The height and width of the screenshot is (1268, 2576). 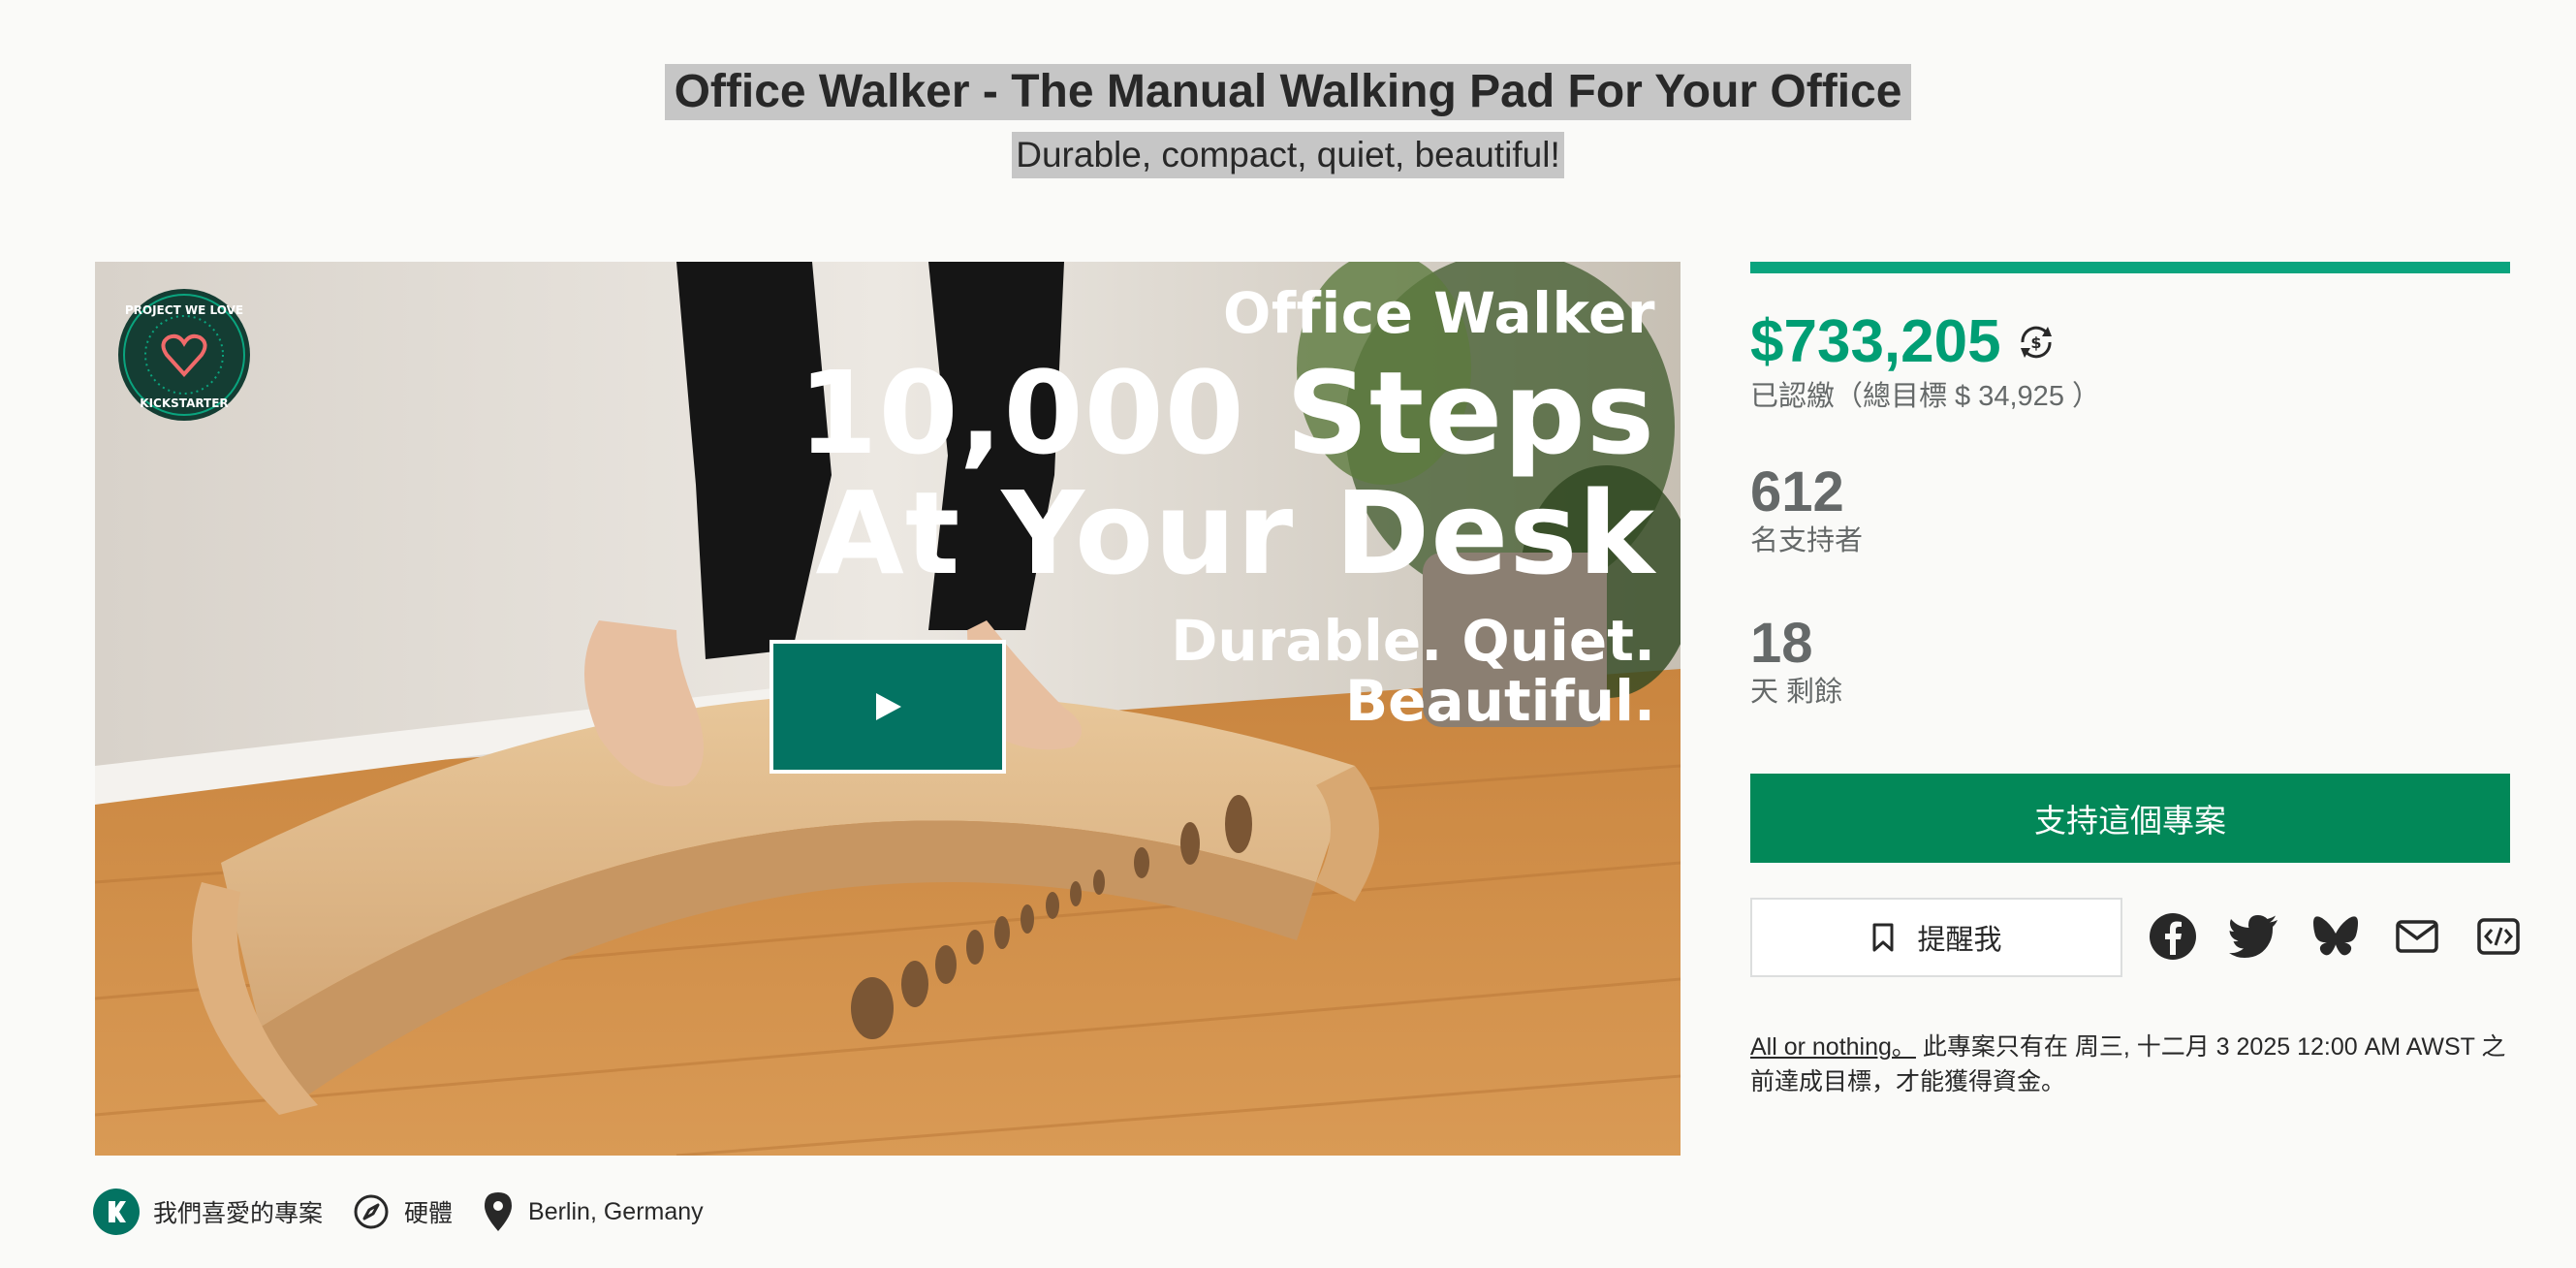 I want to click on overlay-tagline: Durable. Quiet. Beautiful., so click(x=1413, y=671).